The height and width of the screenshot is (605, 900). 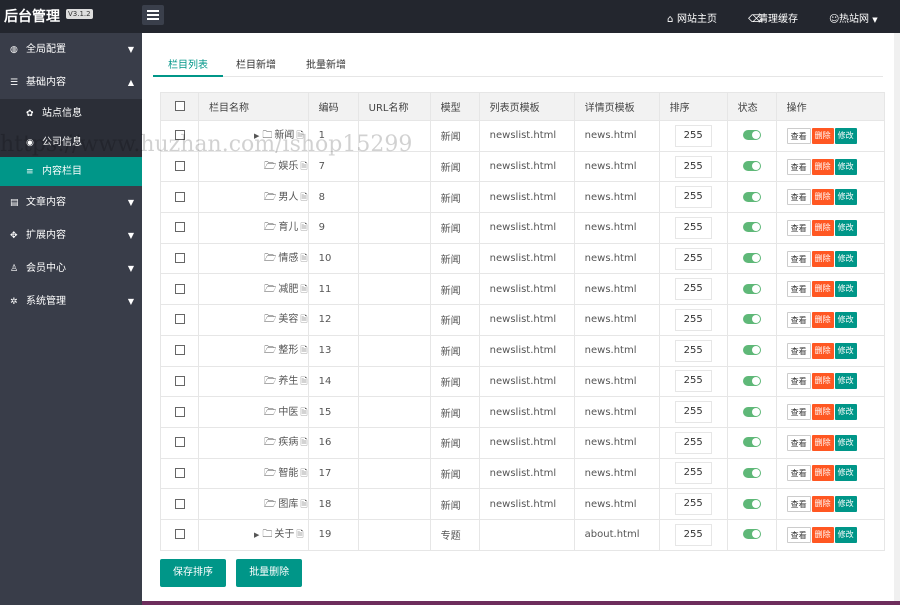 I want to click on sidebar-subitem-content-columns: ≡ 内容栏目, so click(x=71, y=171).